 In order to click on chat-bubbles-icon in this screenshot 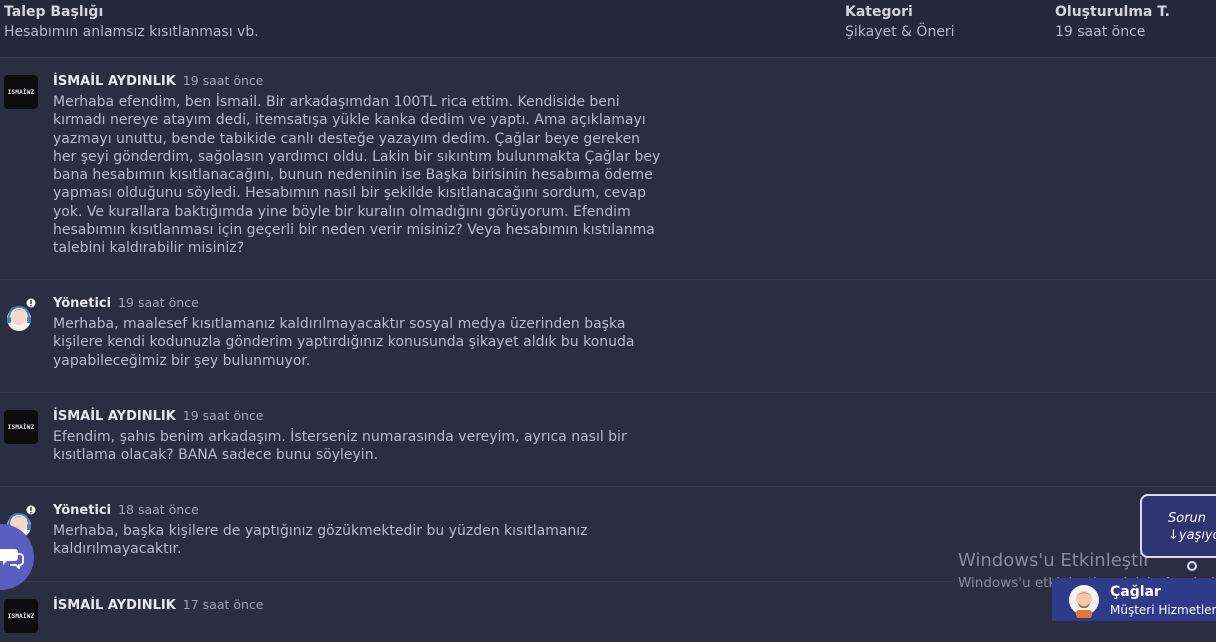, I will do `click(12, 559)`.